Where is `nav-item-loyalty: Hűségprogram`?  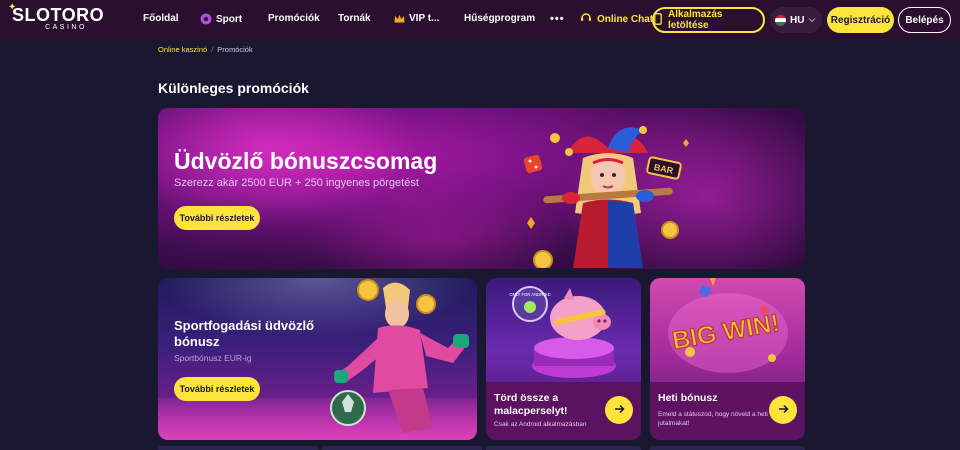
nav-item-loyalty: Hűségprogram is located at coordinates (499, 18).